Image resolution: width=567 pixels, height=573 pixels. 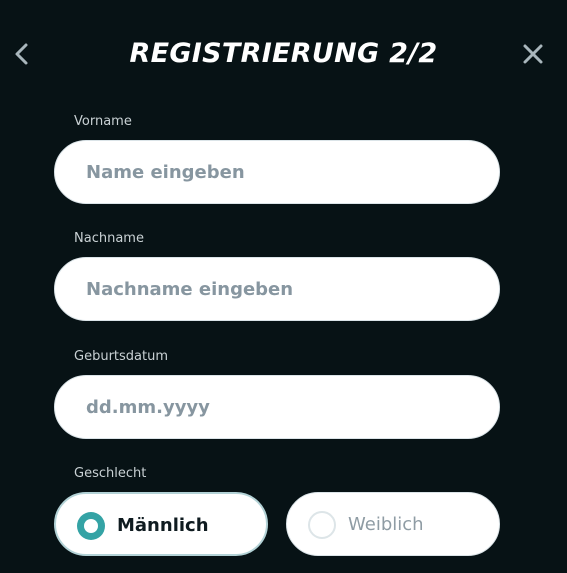 What do you see at coordinates (322, 525) in the screenshot?
I see `radio-unchecked-icon` at bounding box center [322, 525].